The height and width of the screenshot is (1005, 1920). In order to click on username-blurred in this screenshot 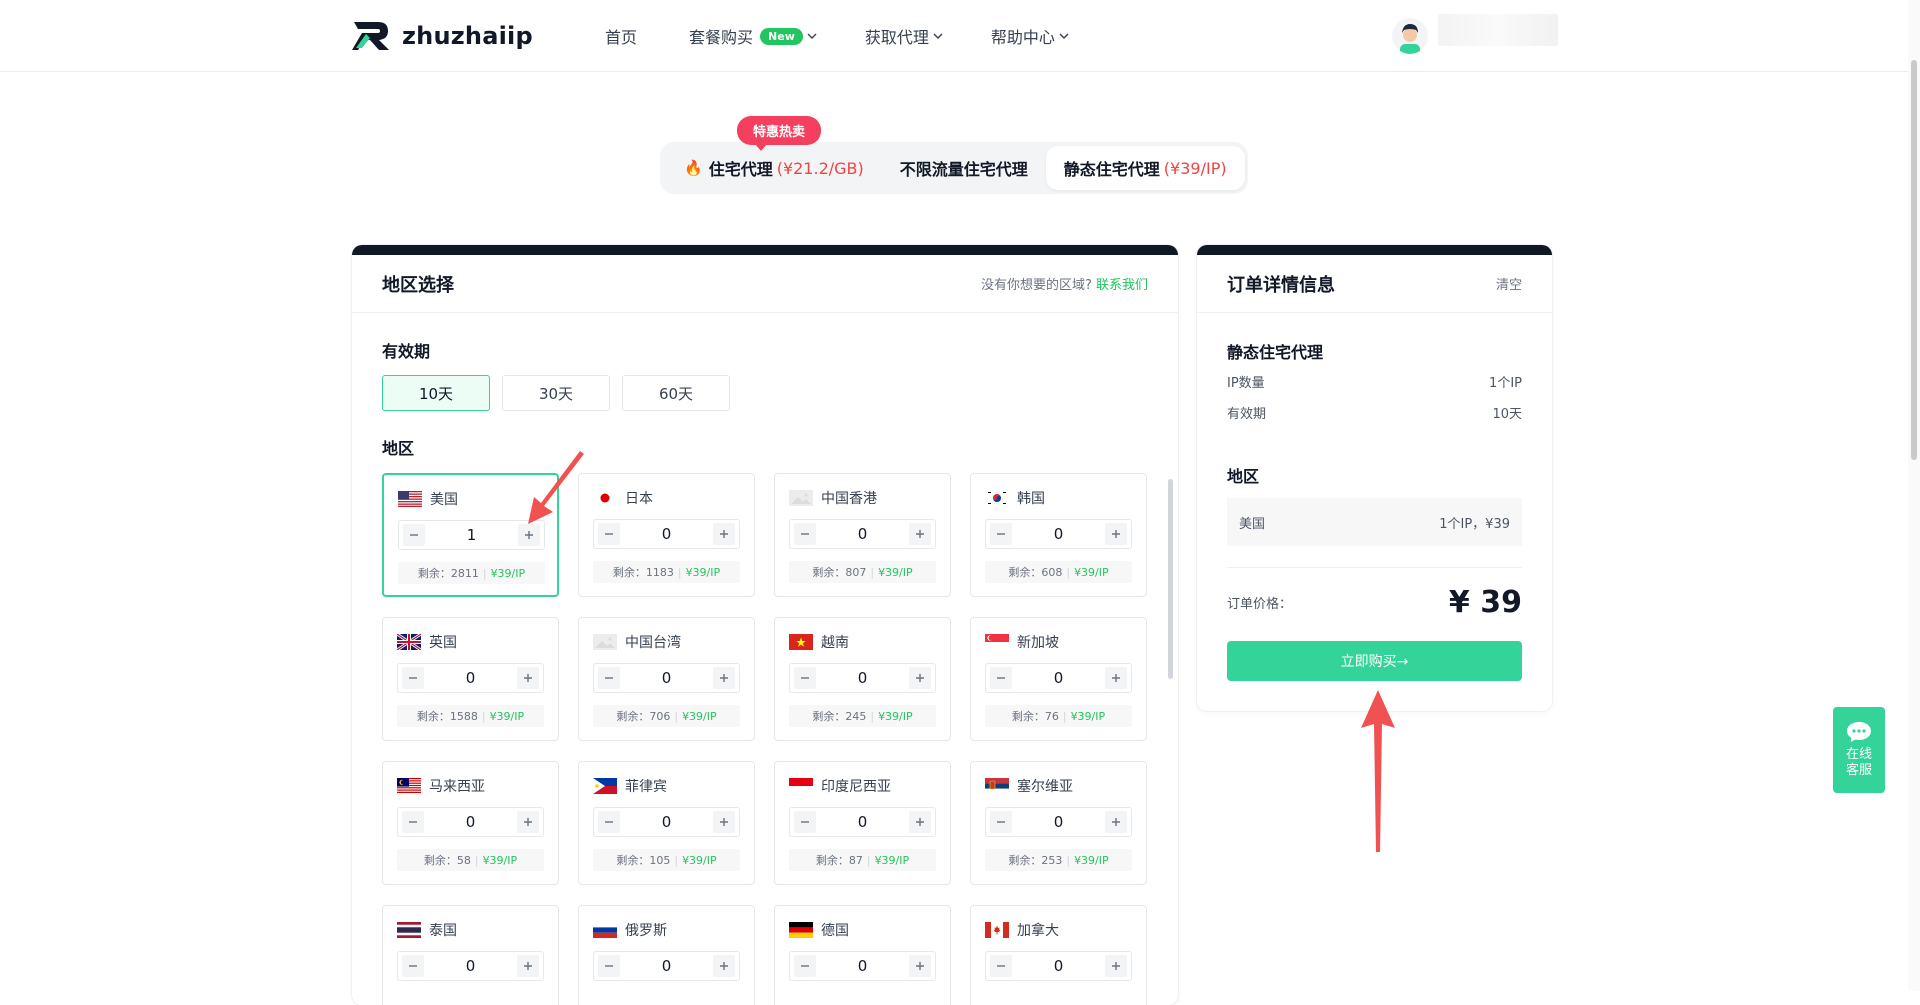, I will do `click(1498, 30)`.